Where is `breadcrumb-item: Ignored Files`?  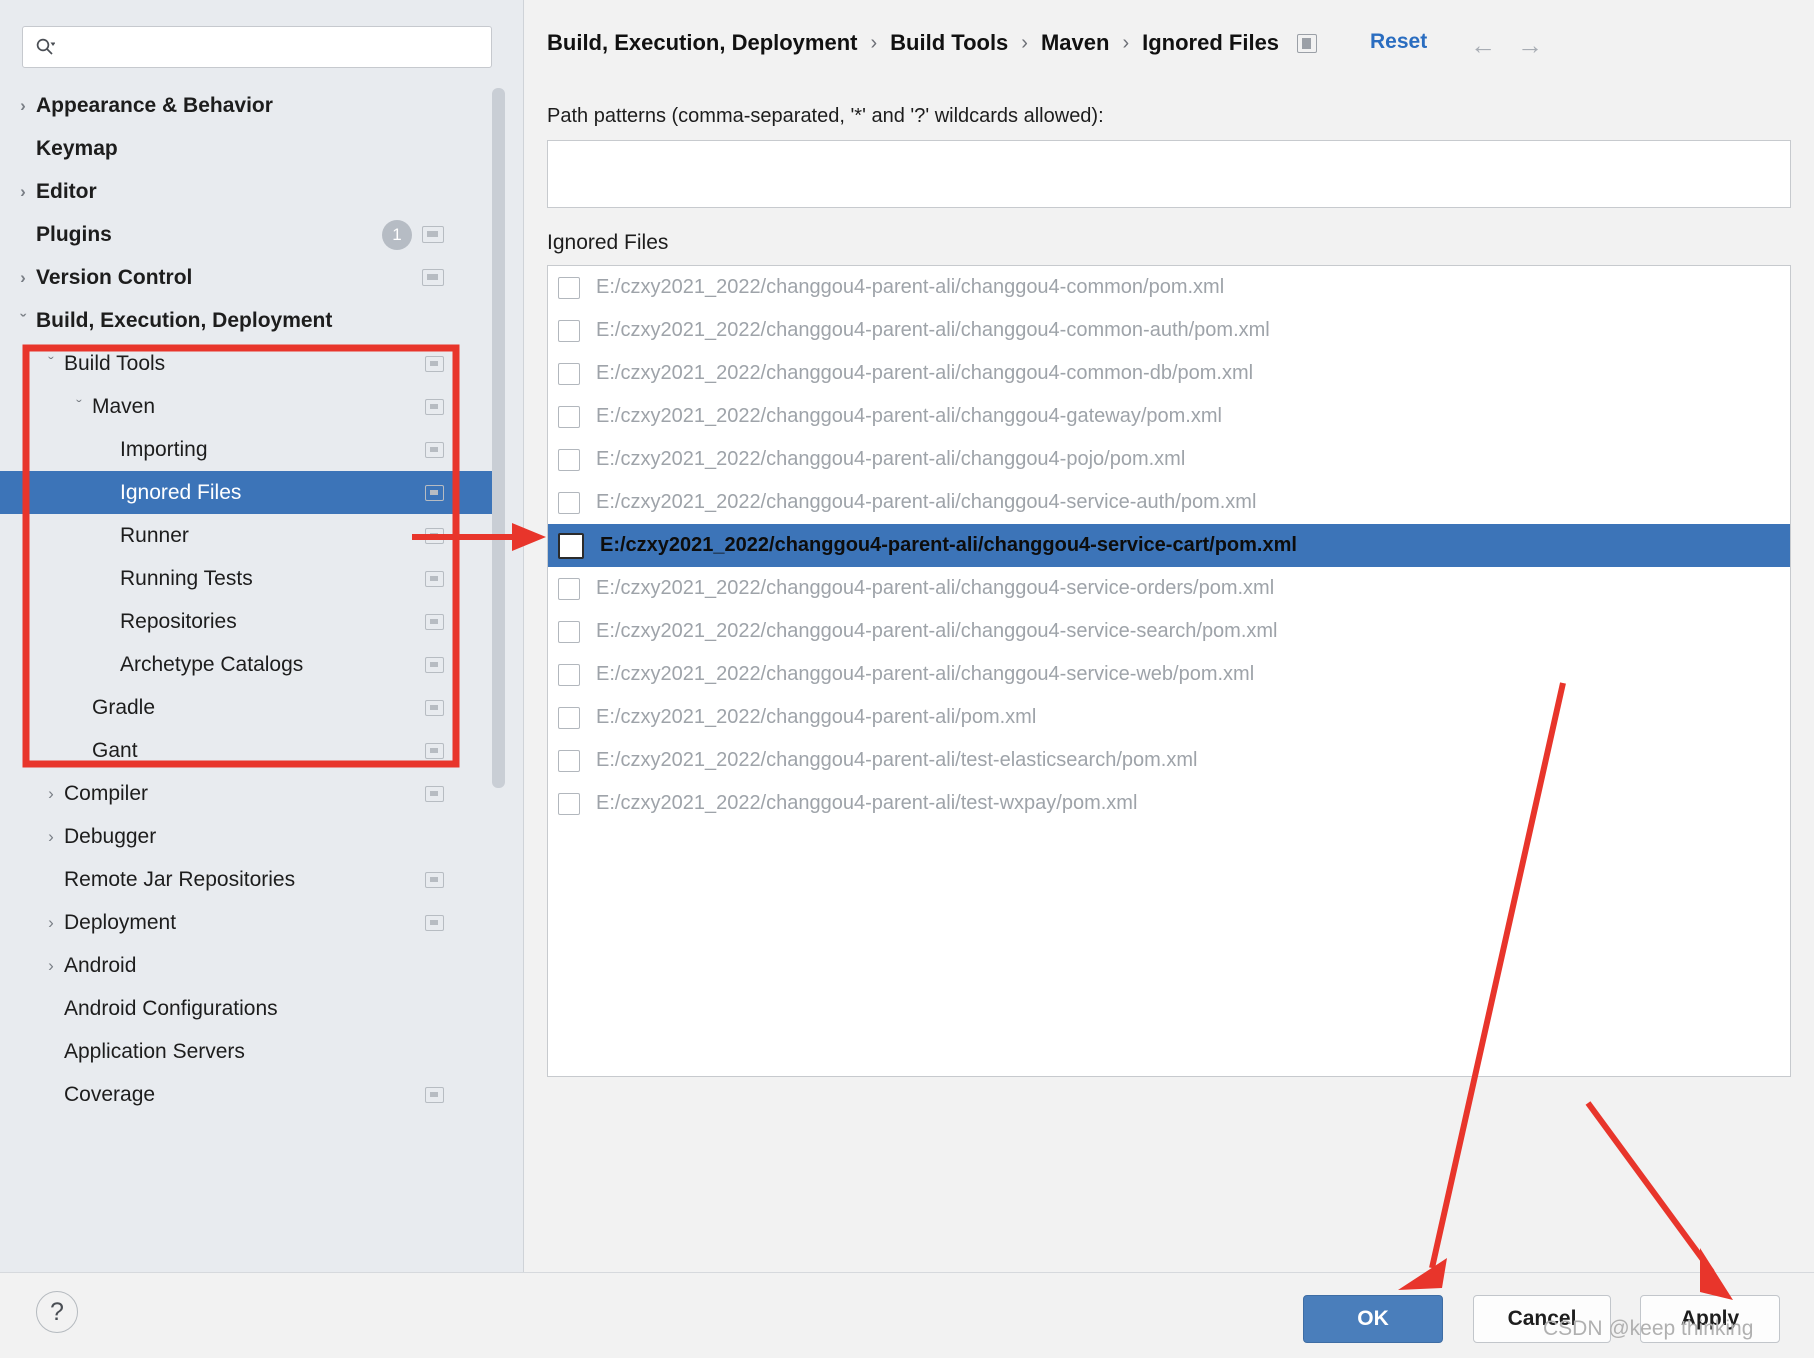 breadcrumb-item: Ignored Files is located at coordinates (1210, 43).